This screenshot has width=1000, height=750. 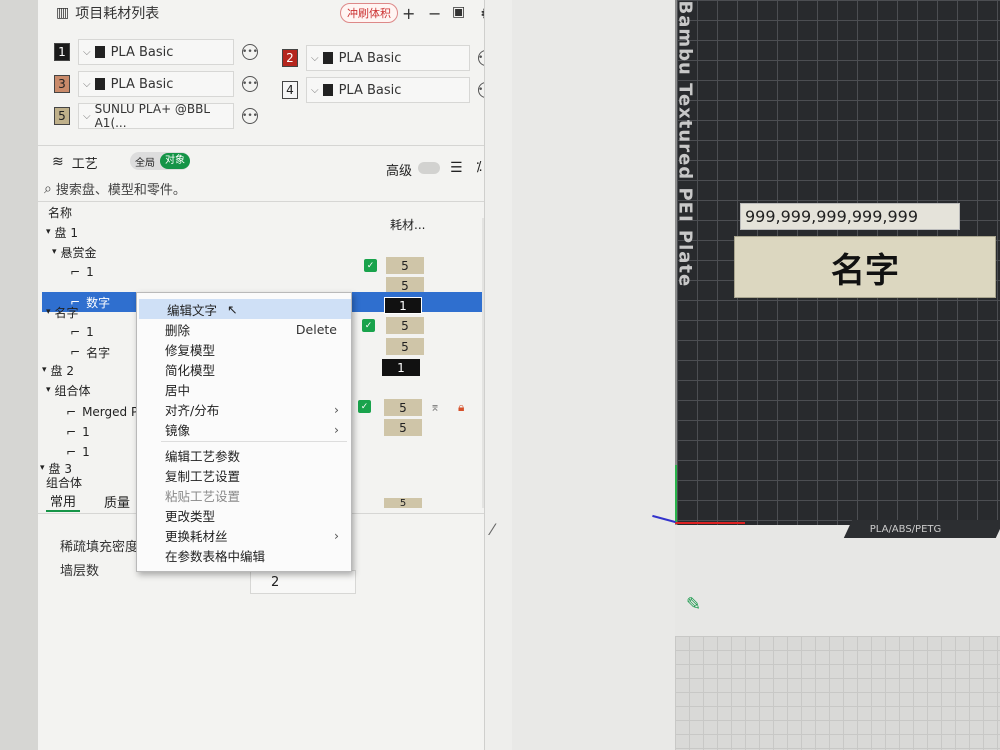 I want to click on menu-item-center: 居中, so click(x=244, y=389).